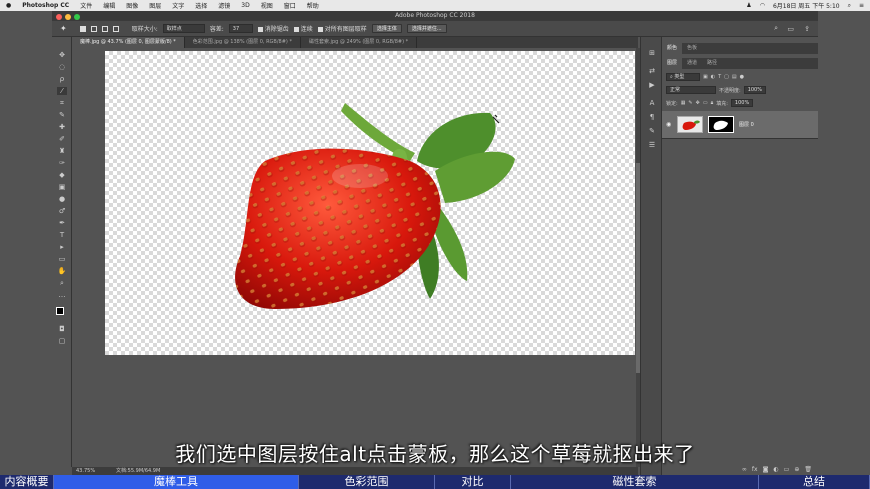 The width and height of the screenshot is (870, 489). What do you see at coordinates (807, 29) in the screenshot?
I see `share-icon: ⇪` at bounding box center [807, 29].